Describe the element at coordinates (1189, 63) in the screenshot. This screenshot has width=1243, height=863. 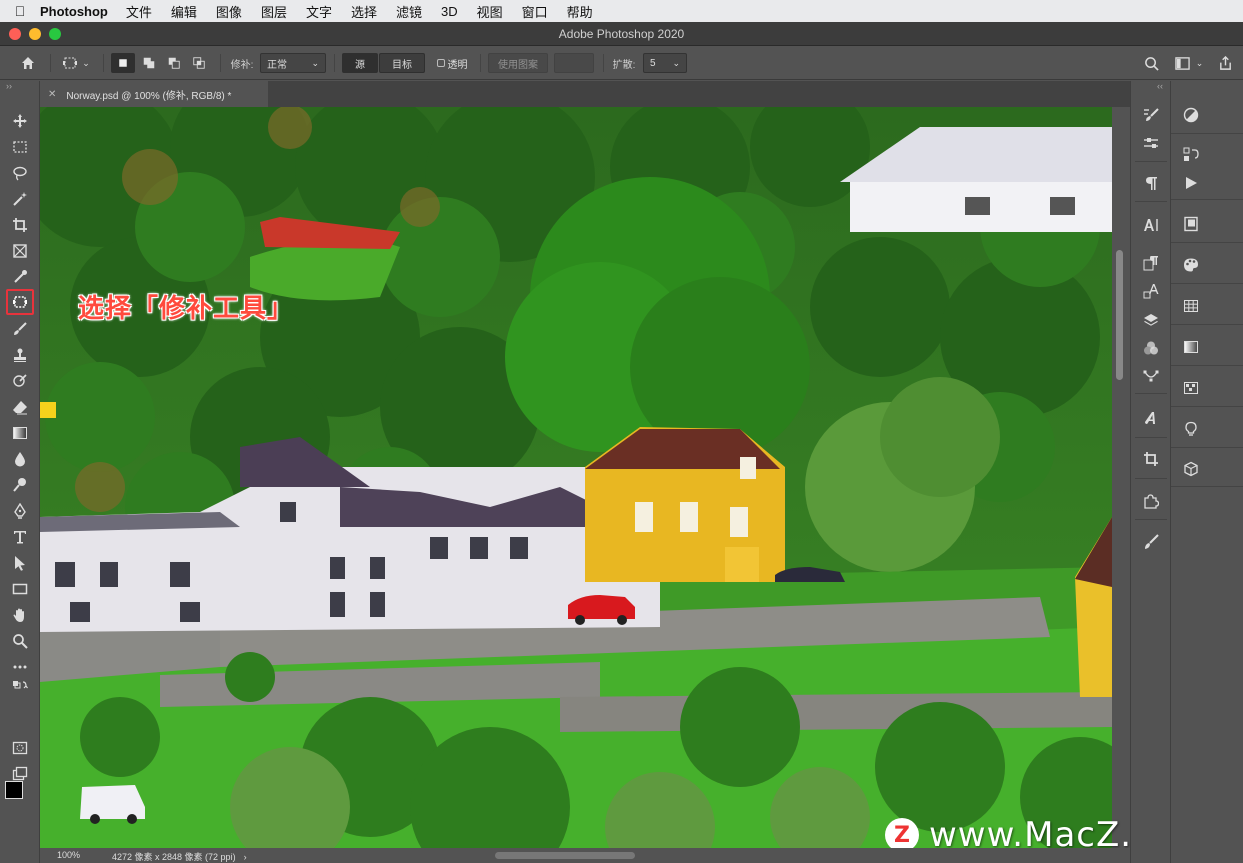
I see `workspace-switcher: ⌄` at that location.